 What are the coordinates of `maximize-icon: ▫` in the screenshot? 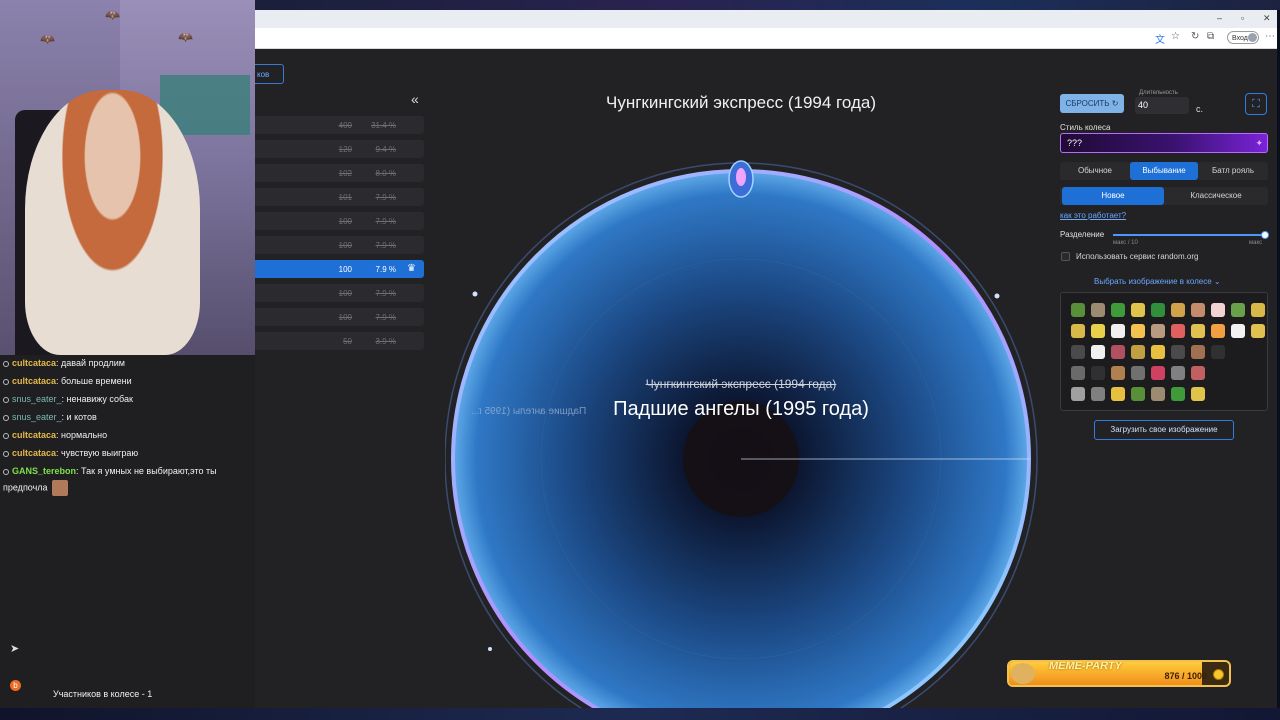 It's located at (1242, 18).